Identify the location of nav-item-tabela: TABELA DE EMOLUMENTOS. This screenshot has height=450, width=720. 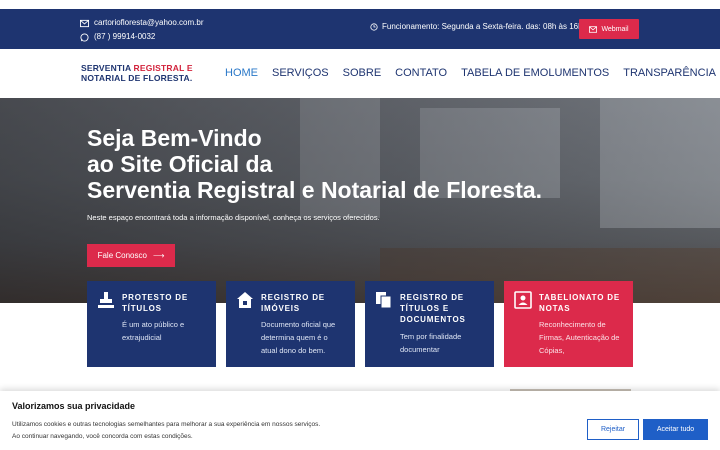
(535, 73).